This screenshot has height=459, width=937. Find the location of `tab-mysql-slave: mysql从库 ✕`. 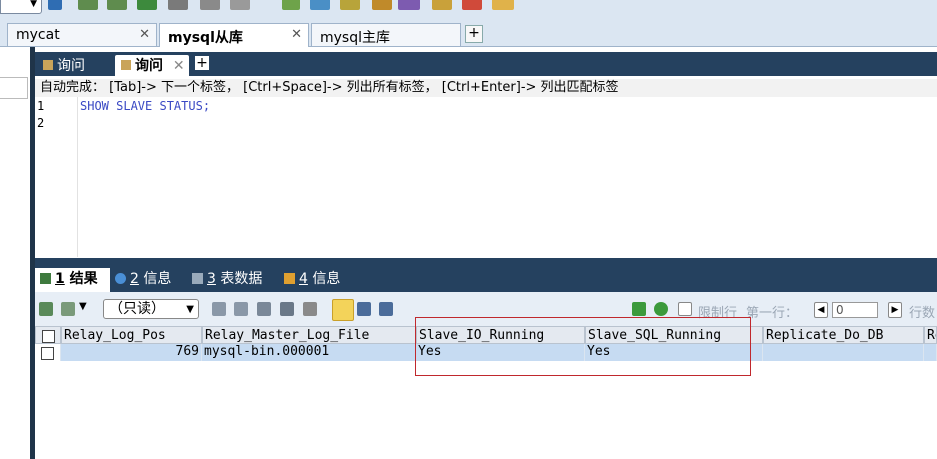

tab-mysql-slave: mysql从库 ✕ is located at coordinates (234, 35).